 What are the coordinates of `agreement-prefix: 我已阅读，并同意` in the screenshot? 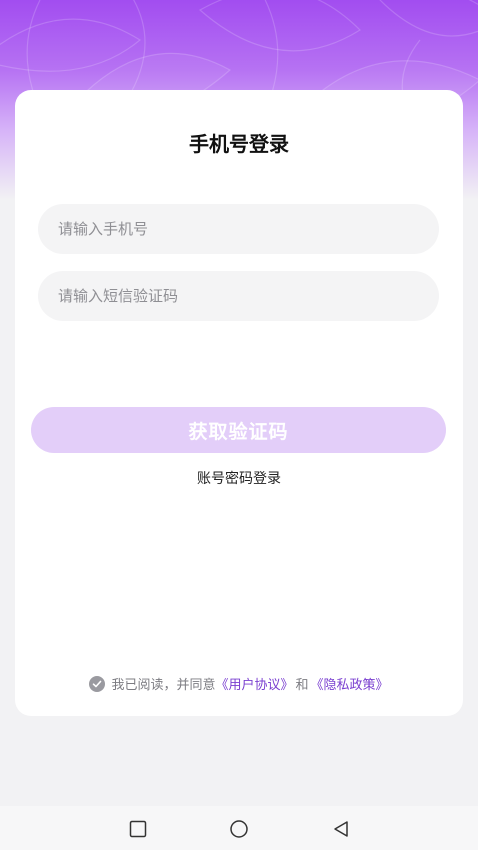 It's located at (163, 685).